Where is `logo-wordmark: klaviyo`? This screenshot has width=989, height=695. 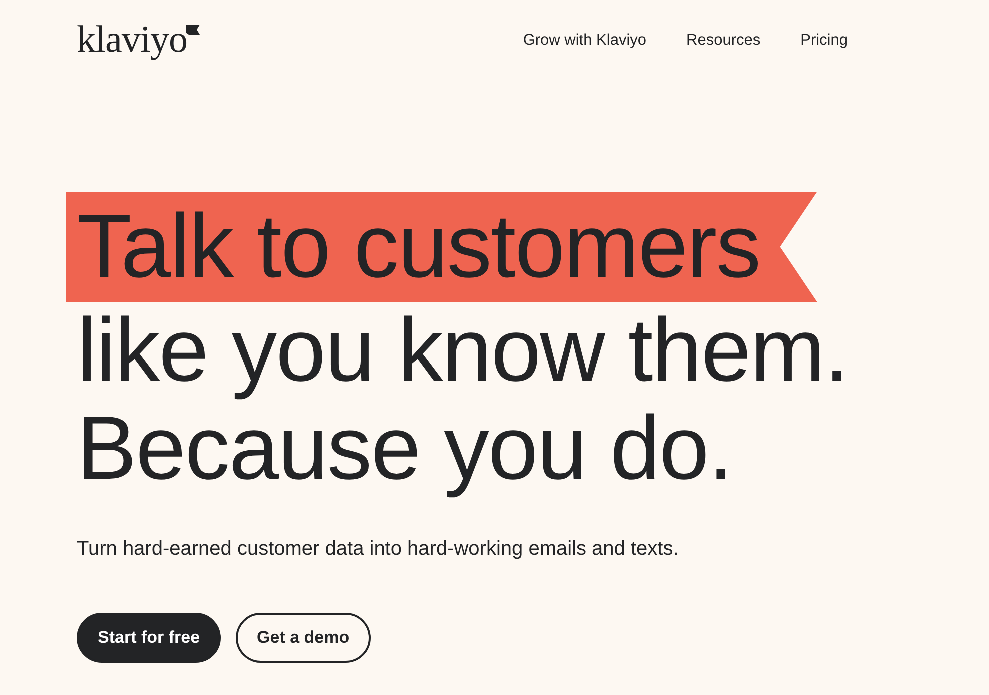
logo-wordmark: klaviyo is located at coordinates (132, 40).